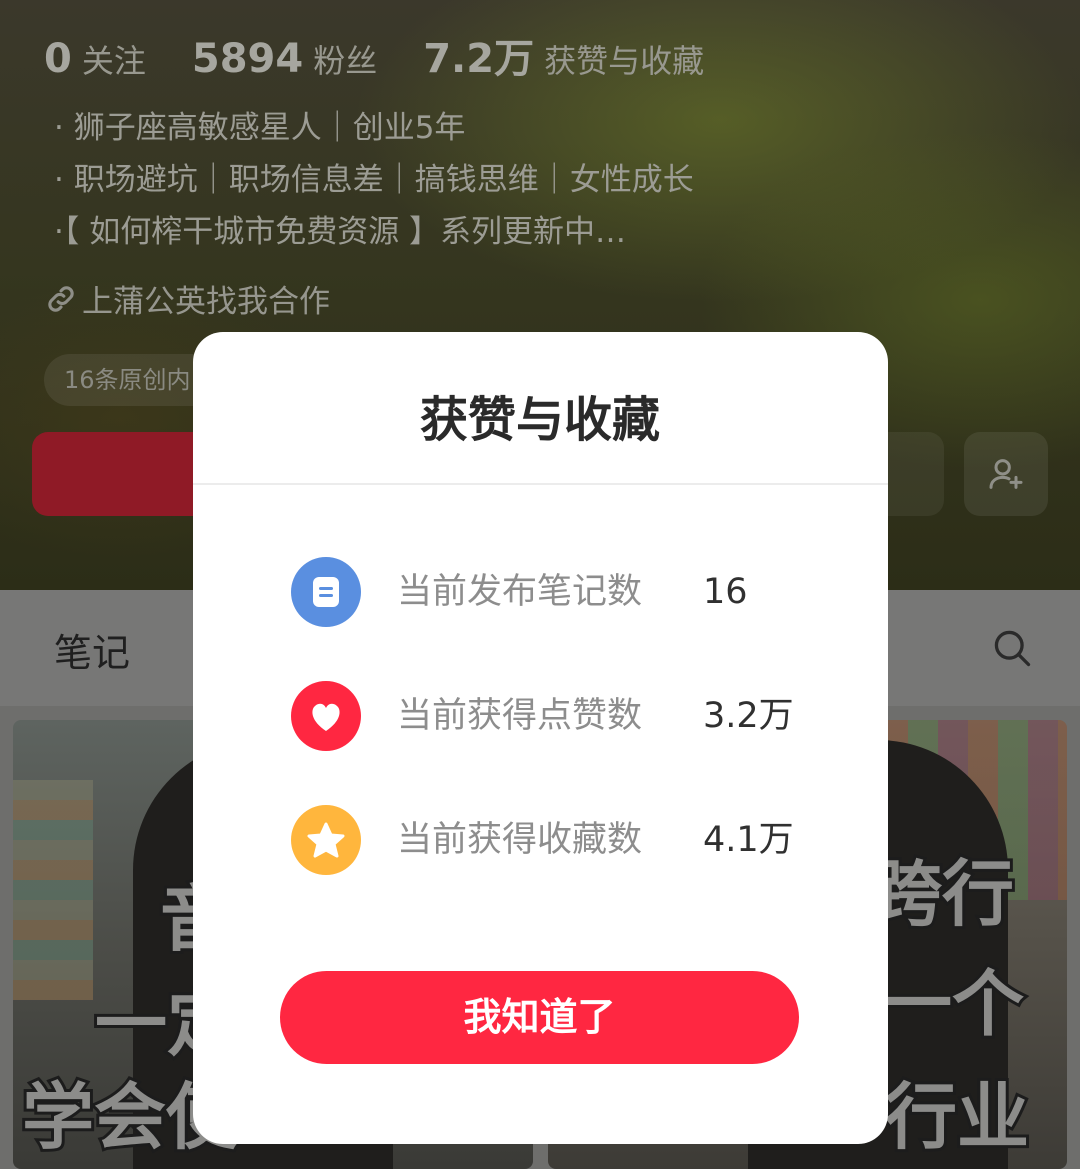  Describe the element at coordinates (539, 420) in the screenshot. I see `dialog-title: 获赞与收藏` at that location.